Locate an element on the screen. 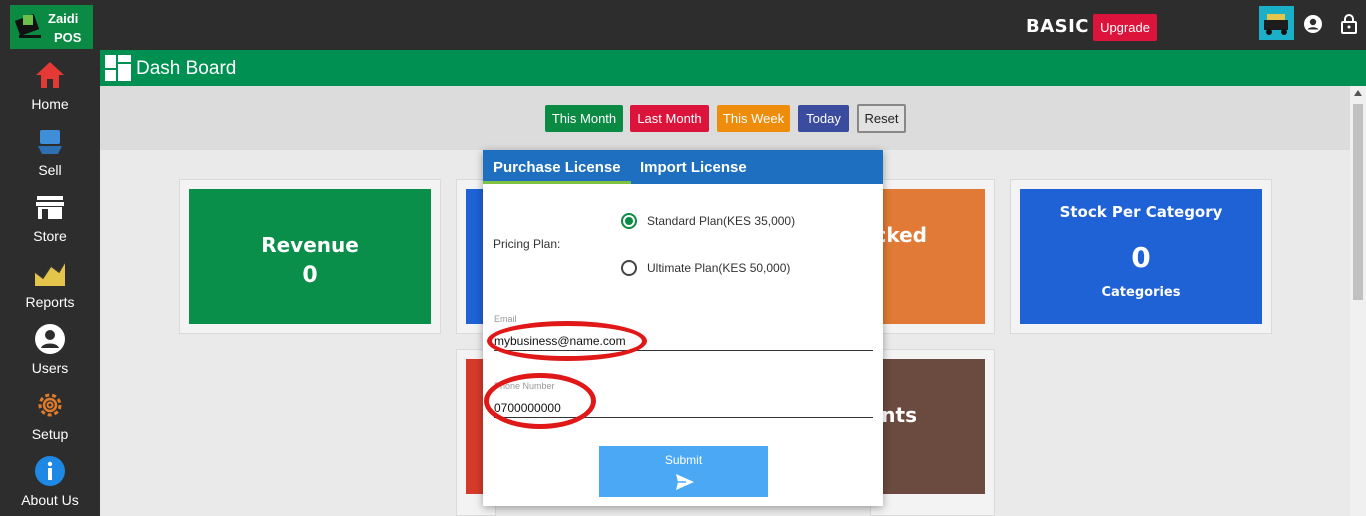 Image resolution: width=1366 pixels, height=516 pixels. upgrade-button: Upgrade is located at coordinates (1125, 27).